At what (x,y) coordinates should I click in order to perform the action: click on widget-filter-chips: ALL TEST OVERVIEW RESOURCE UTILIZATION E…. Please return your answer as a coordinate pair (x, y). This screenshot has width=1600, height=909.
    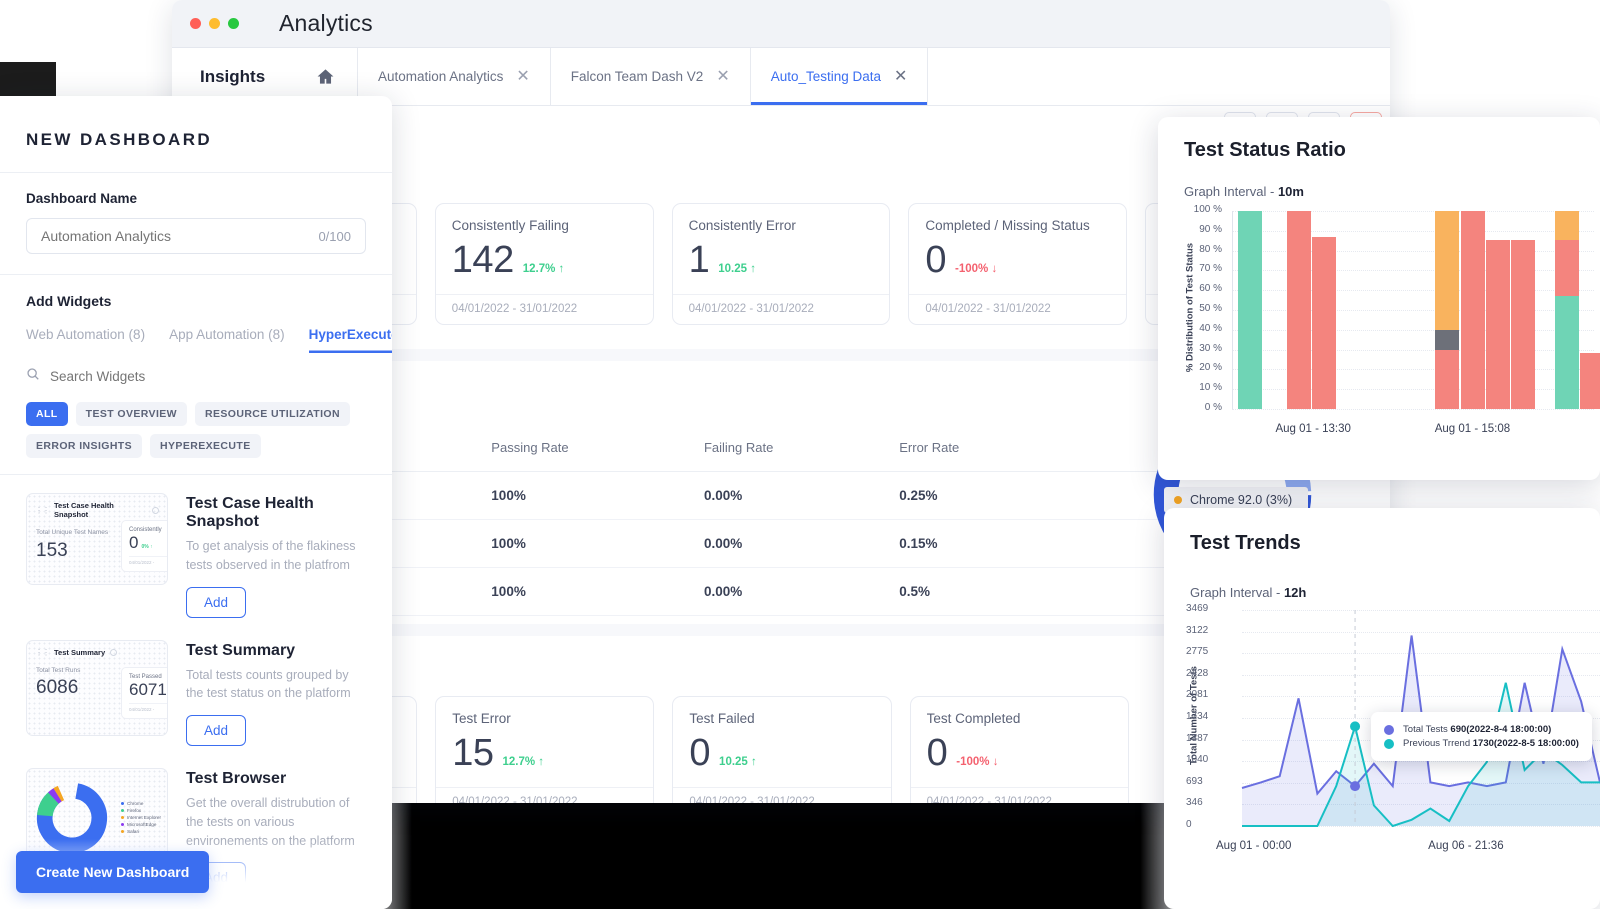
    Looking at the image, I should click on (196, 436).